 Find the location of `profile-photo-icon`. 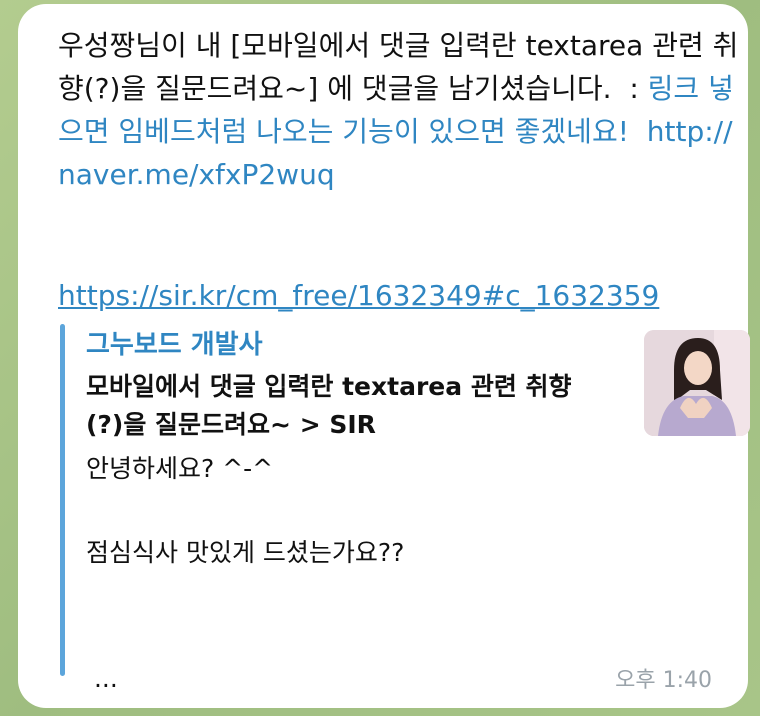

profile-photo-icon is located at coordinates (697, 383).